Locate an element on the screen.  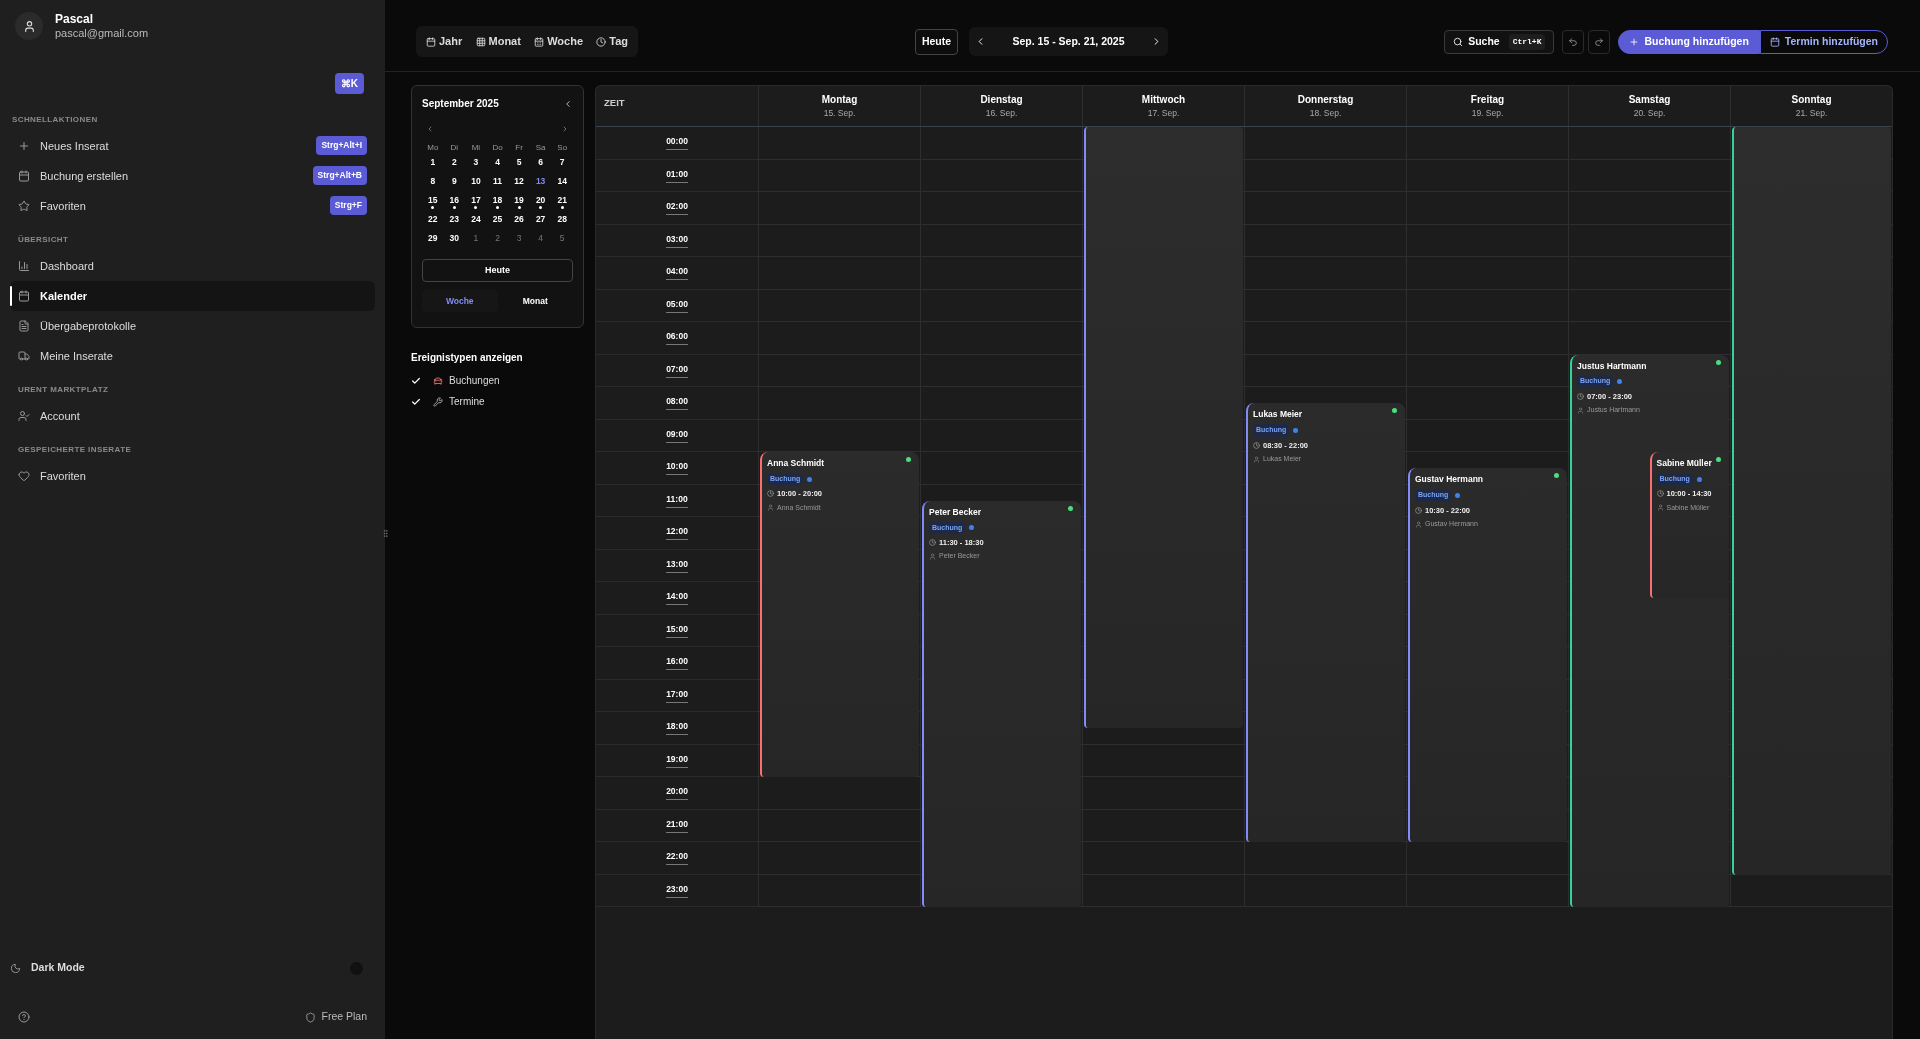
calendar-day: 15 is located at coordinates (433, 200).